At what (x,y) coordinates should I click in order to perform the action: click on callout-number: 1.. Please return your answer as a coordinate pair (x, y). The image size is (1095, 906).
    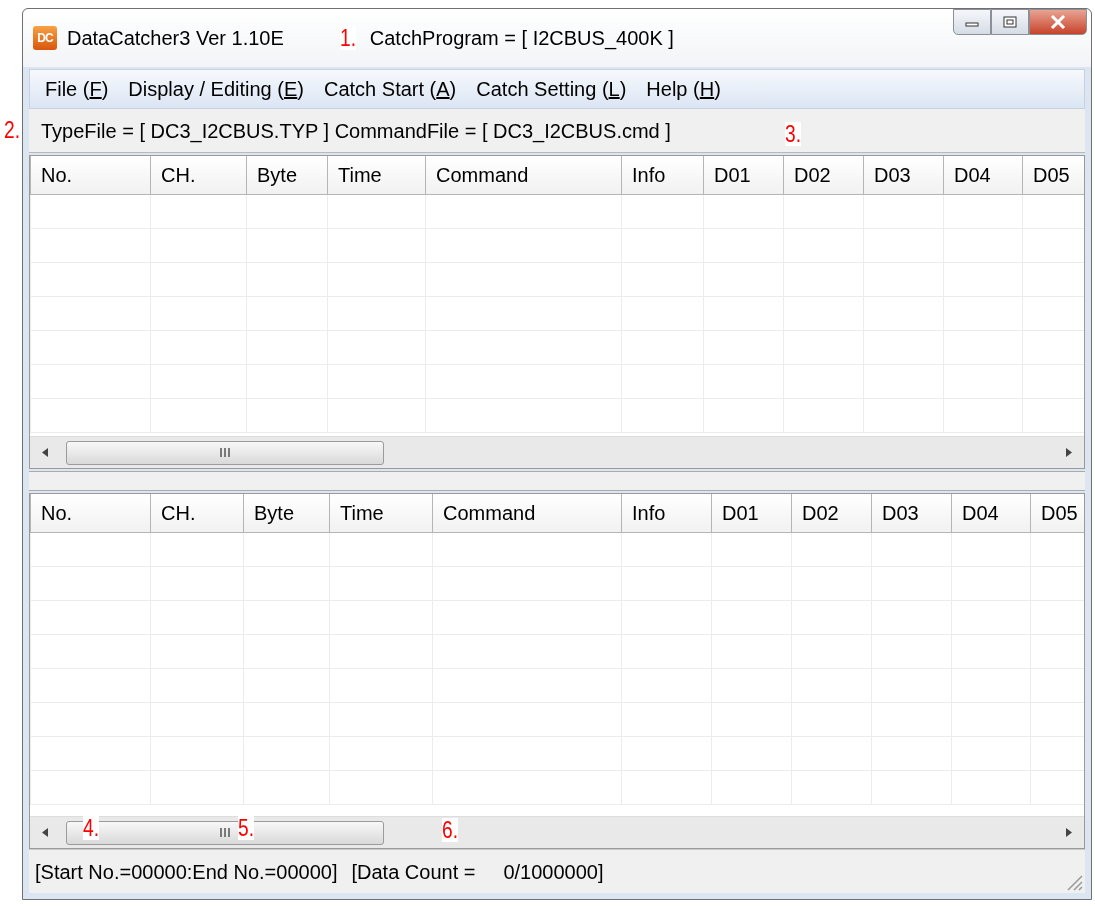
    Looking at the image, I should click on (348, 38).